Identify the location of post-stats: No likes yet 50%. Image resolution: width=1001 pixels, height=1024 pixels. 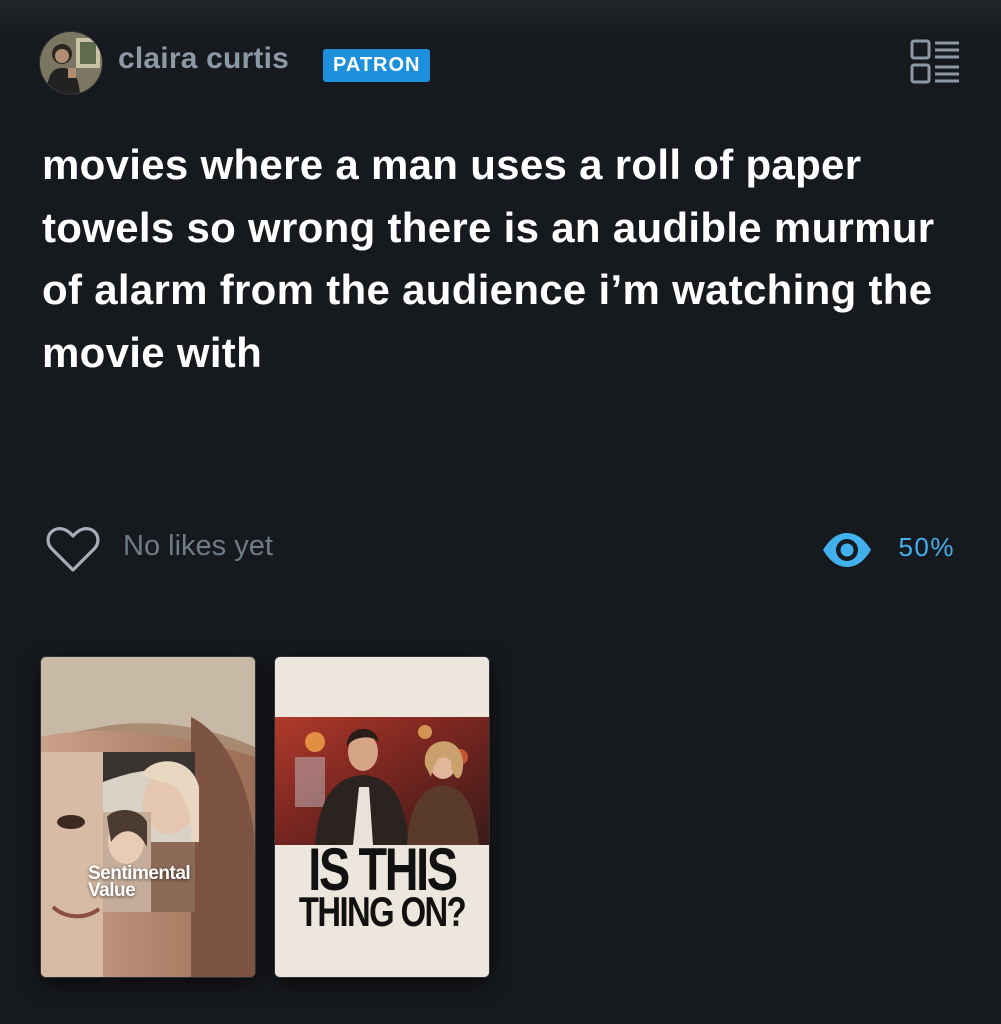
(501, 551).